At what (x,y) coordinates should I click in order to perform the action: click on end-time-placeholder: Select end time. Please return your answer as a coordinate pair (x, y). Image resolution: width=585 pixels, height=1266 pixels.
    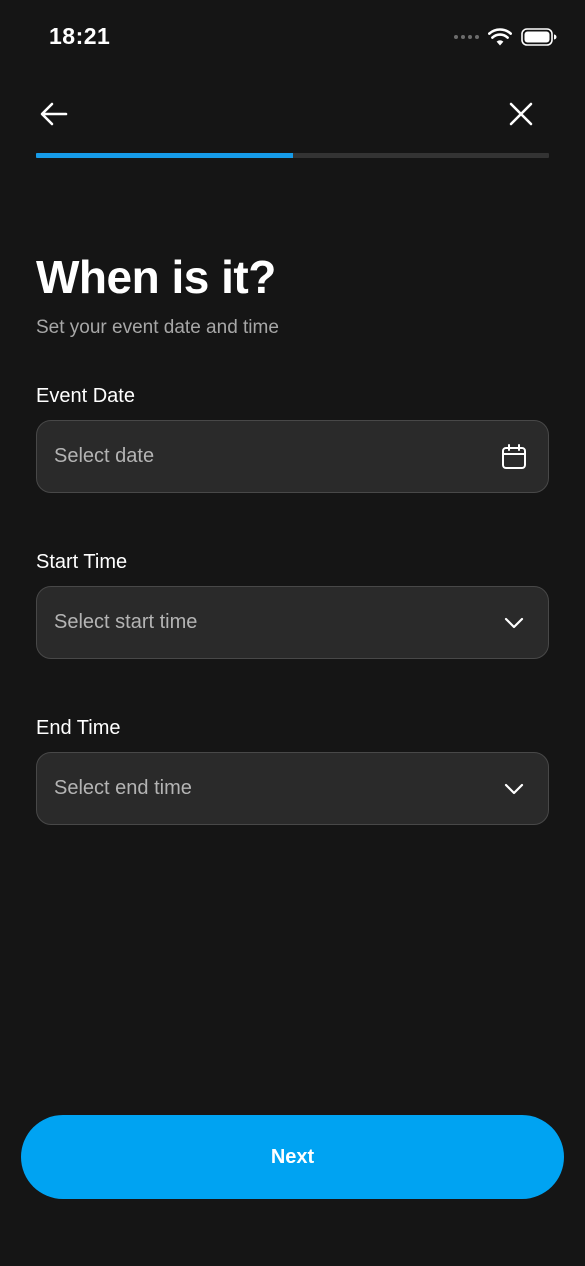
    Looking at the image, I should click on (123, 788).